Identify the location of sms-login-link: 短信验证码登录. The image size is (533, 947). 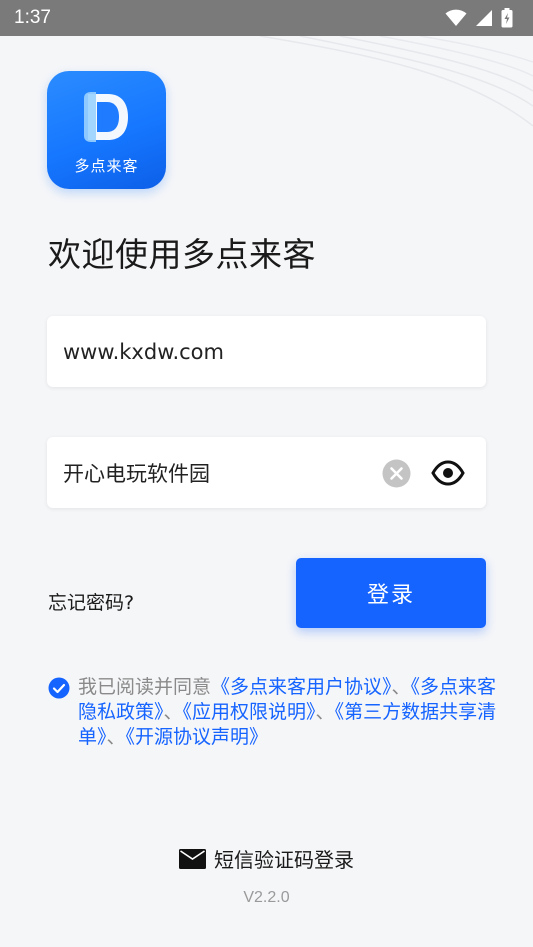
(266, 858).